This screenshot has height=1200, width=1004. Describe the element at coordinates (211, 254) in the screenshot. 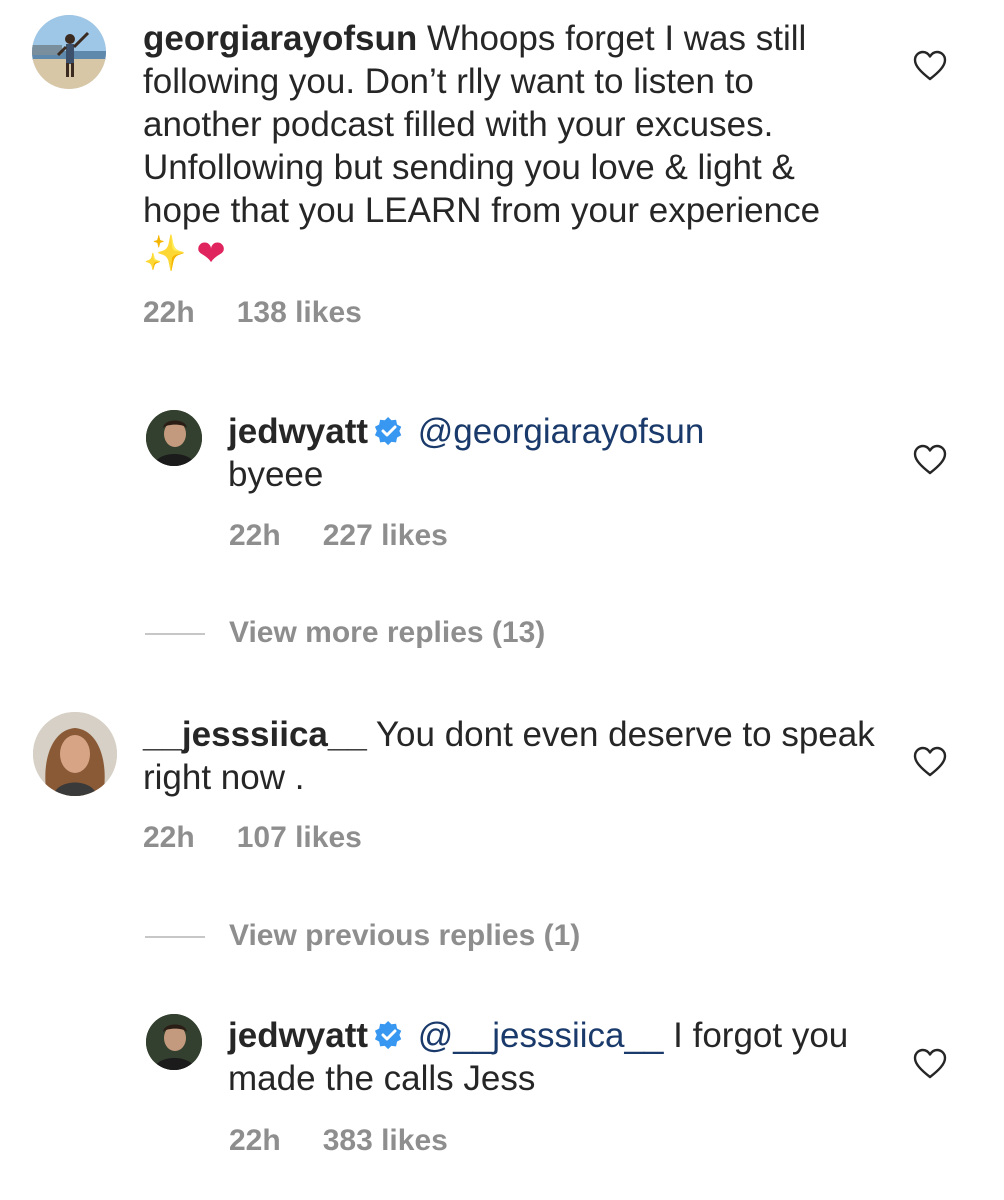

I see `red-heart-emoji: ❤` at that location.